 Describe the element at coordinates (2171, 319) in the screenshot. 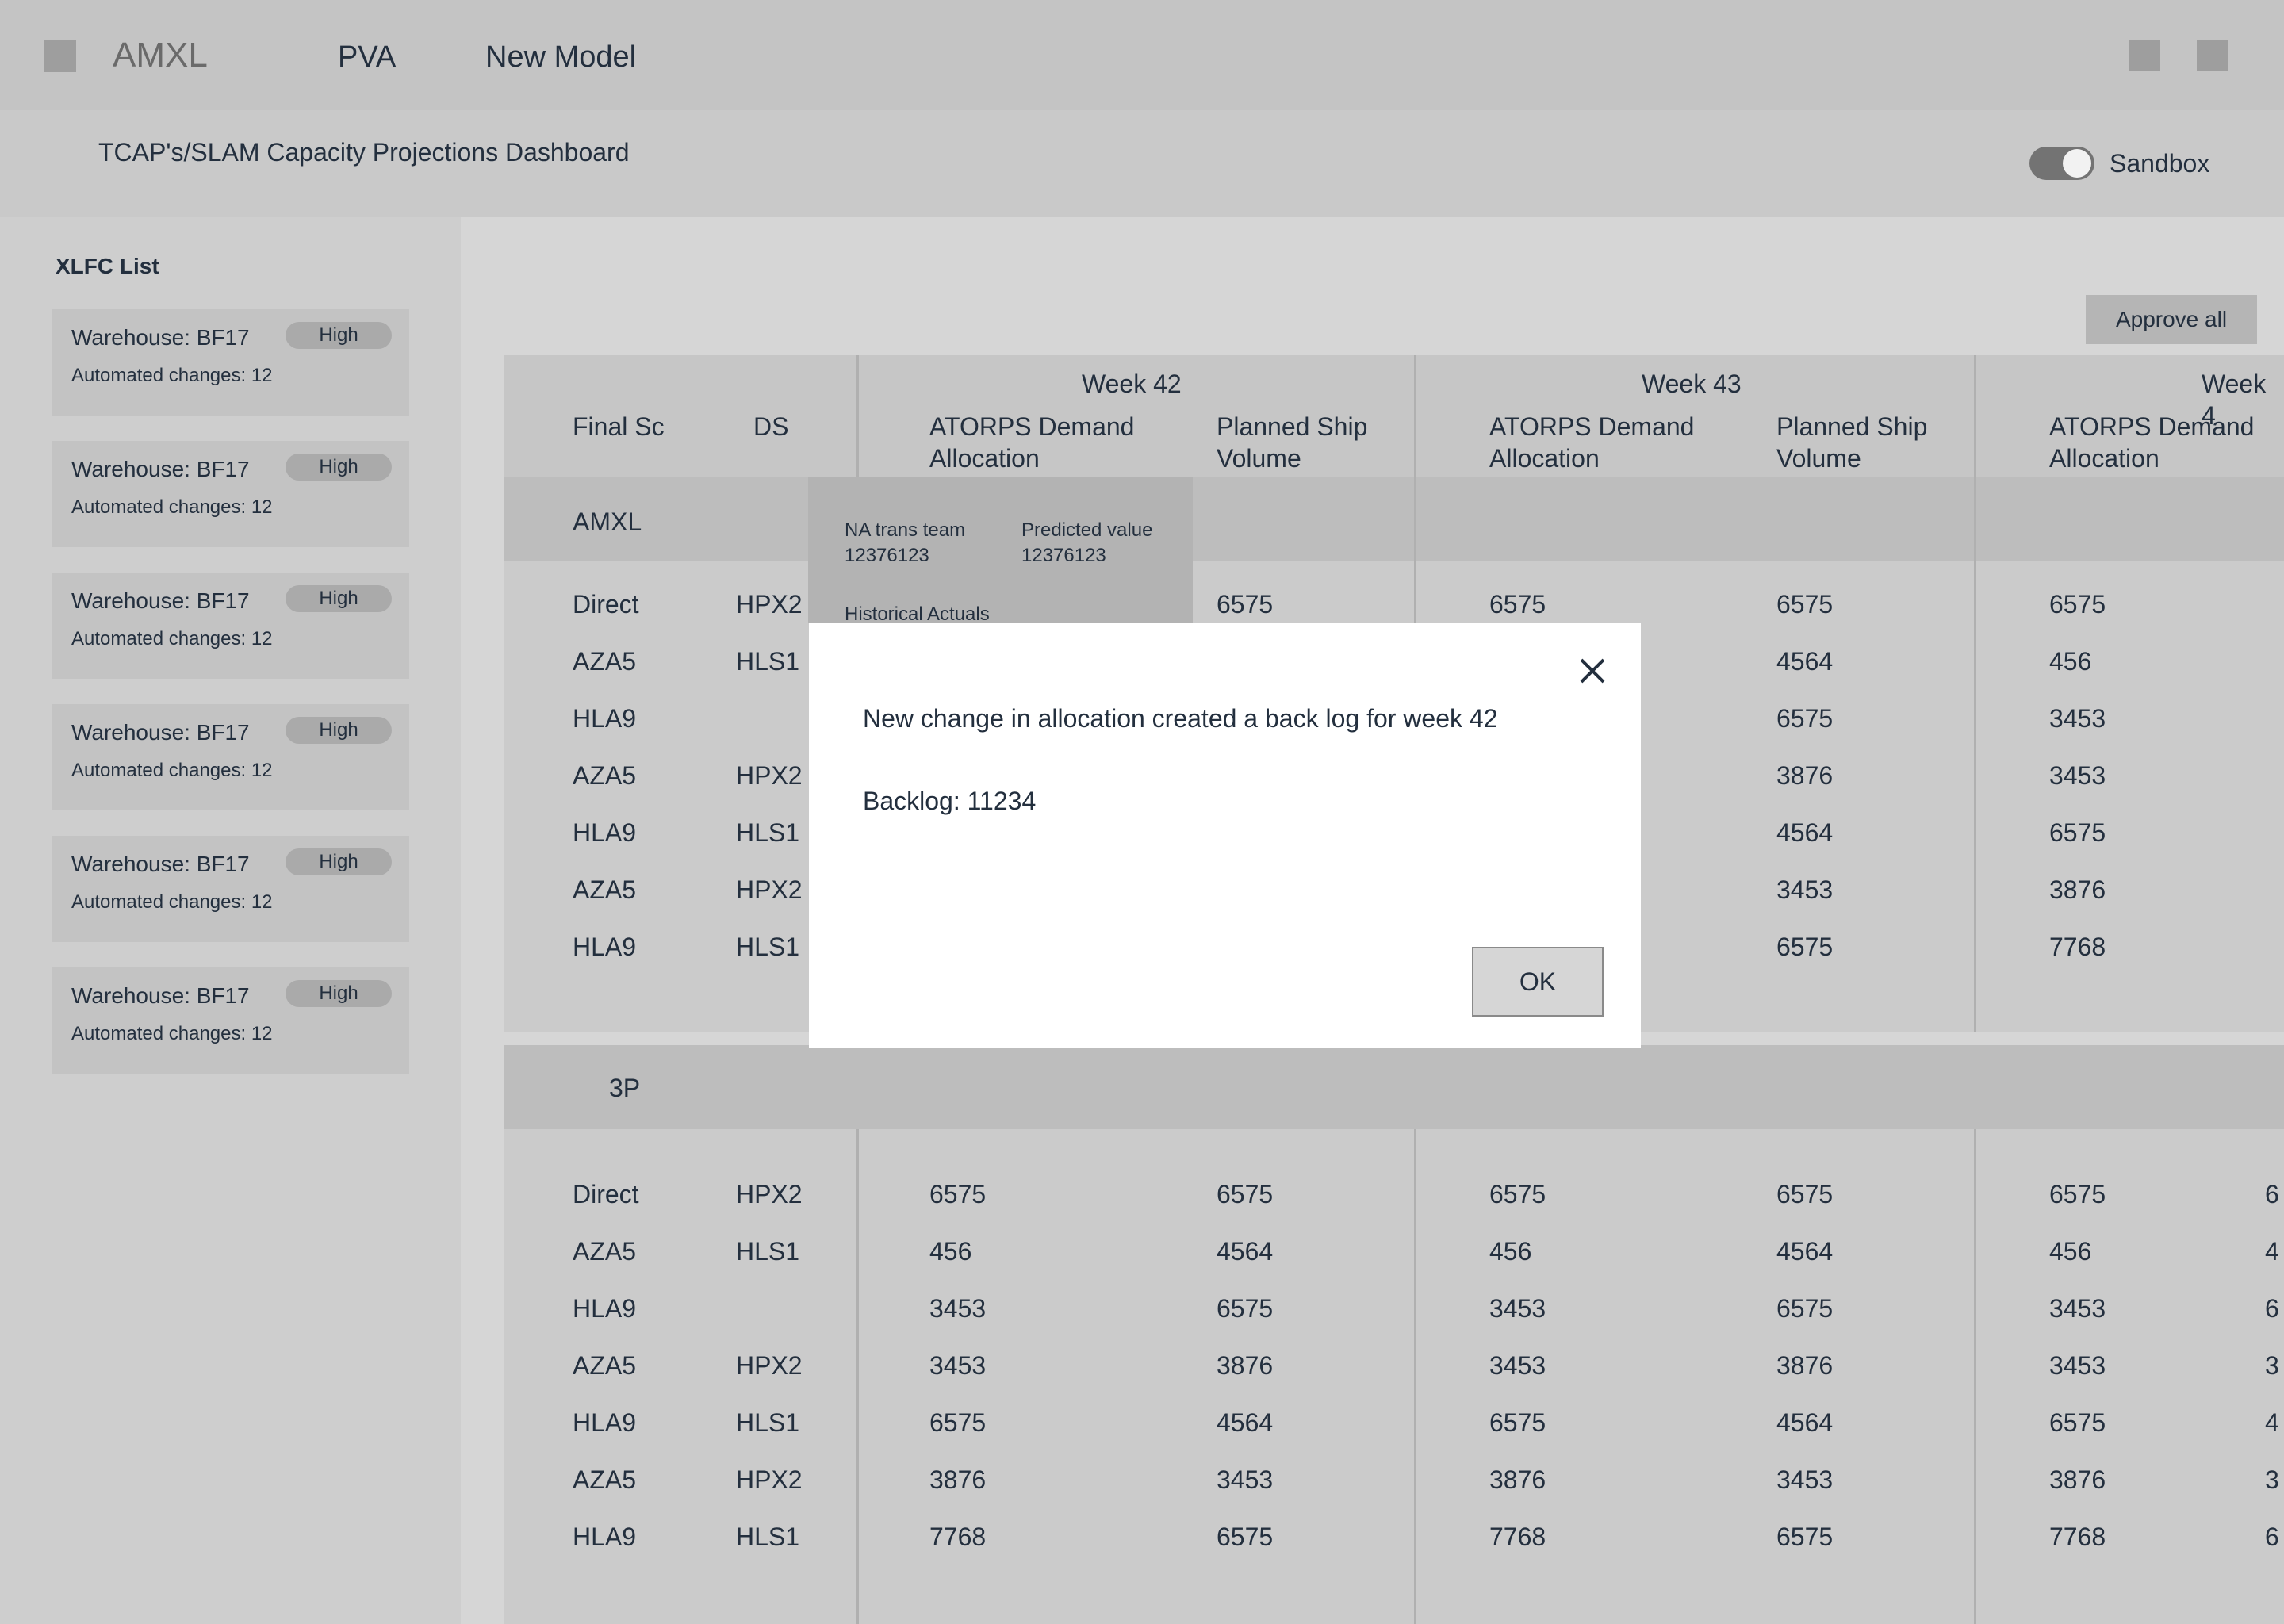

I see `approve-all-button: Approve all` at that location.